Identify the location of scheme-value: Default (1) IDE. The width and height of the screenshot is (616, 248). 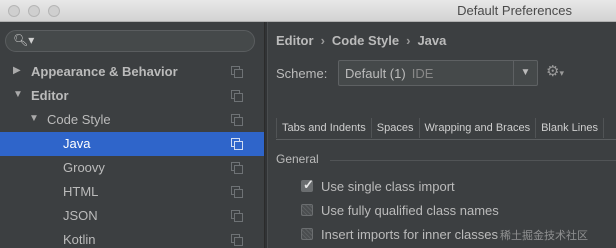
(389, 73).